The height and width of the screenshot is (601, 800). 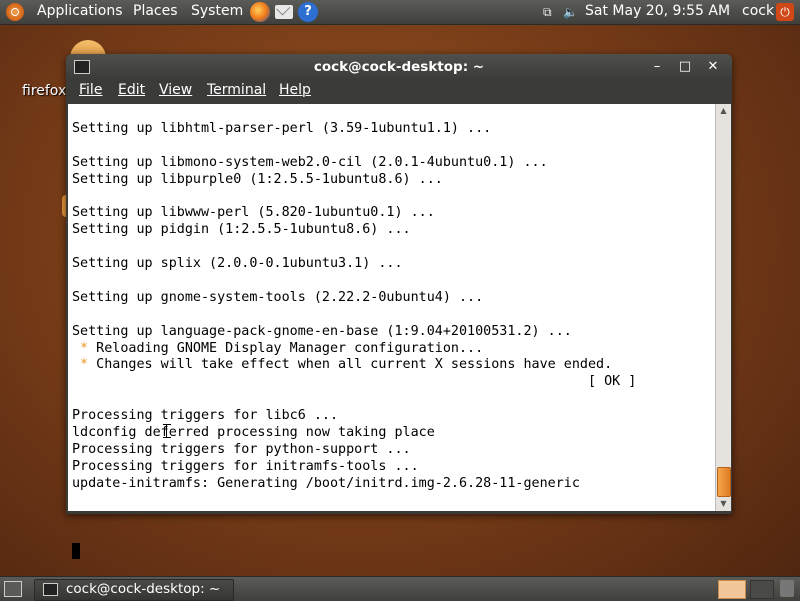 I want to click on taskbar-label: cock@cock-desktop: ~, so click(x=143, y=589).